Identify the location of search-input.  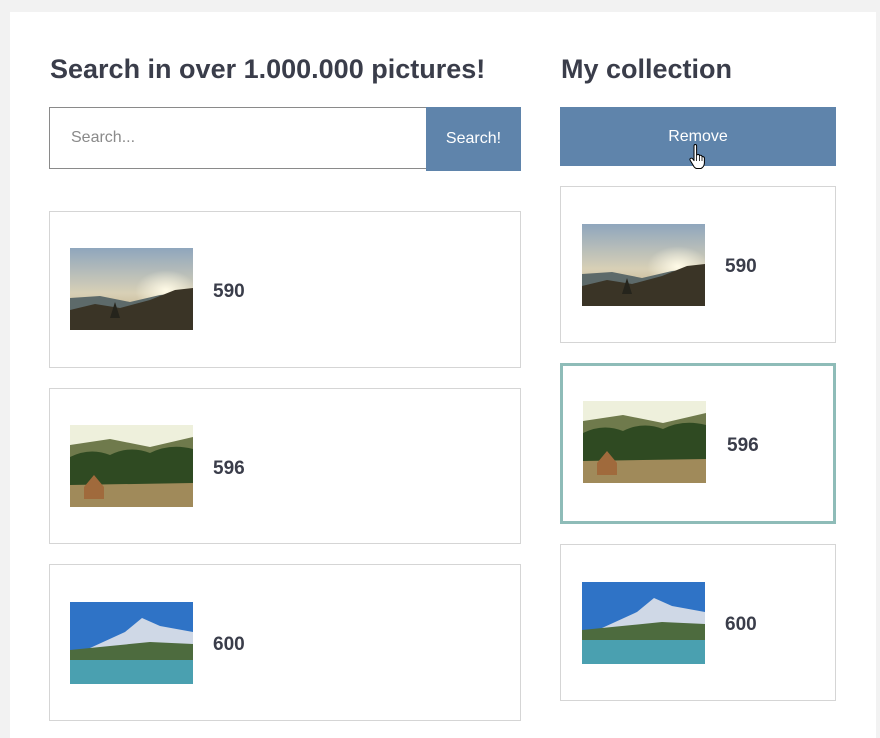
(238, 138).